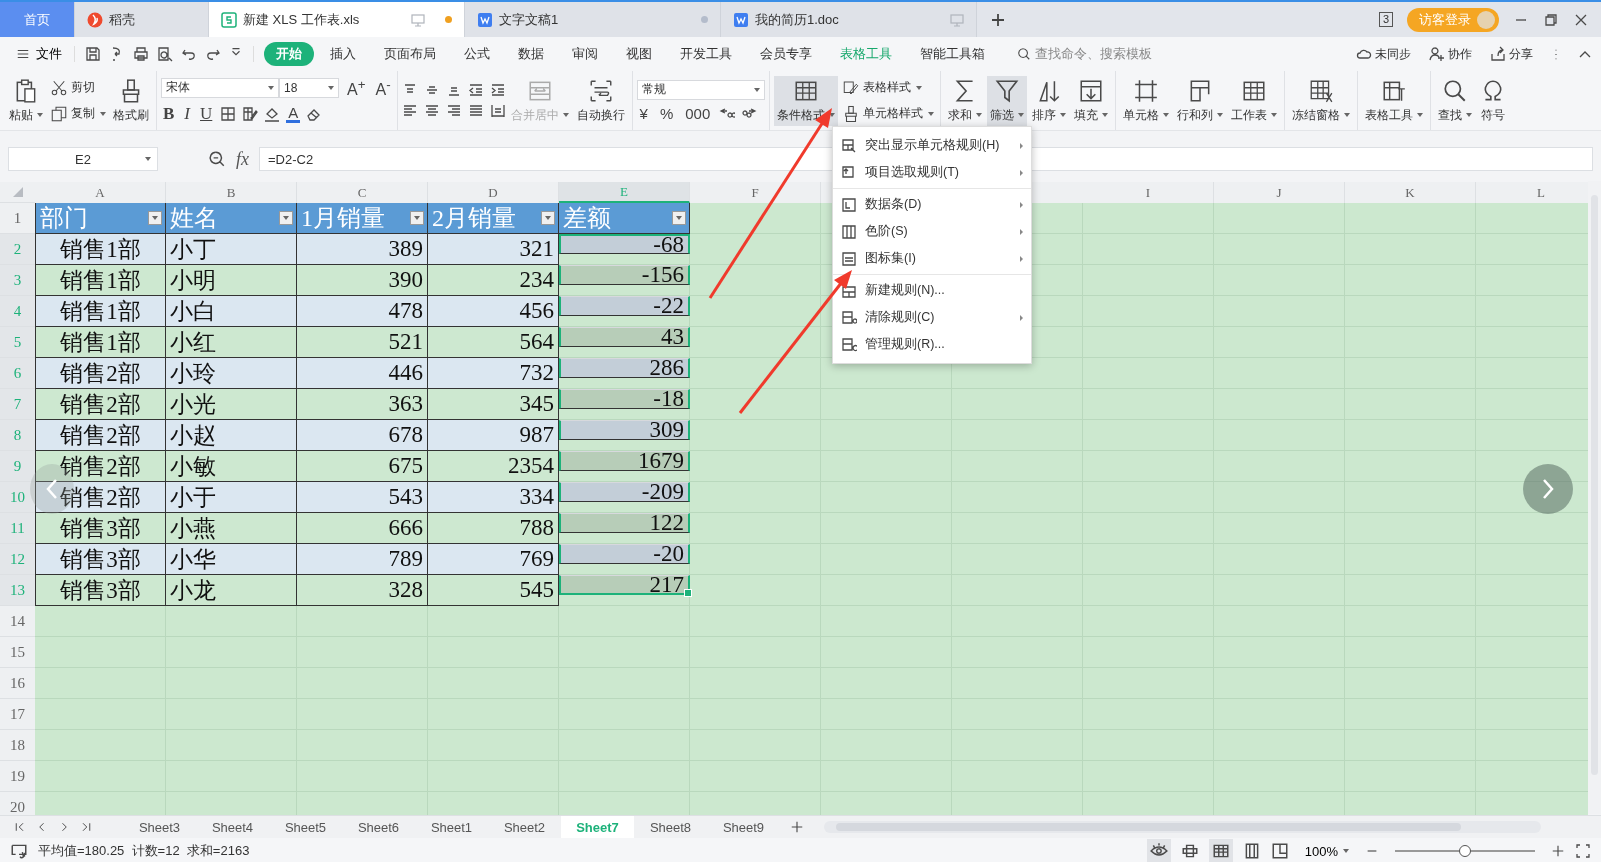 The height and width of the screenshot is (862, 1601). Describe the element at coordinates (305, 827) in the screenshot. I see `sheet-tab: Sheet5` at that location.